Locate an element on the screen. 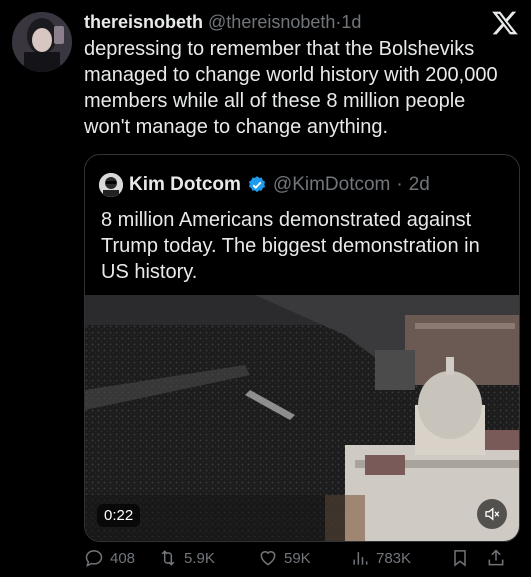 This screenshot has height=577, width=531. quoted-handle: @KimDotcom is located at coordinates (331, 185).